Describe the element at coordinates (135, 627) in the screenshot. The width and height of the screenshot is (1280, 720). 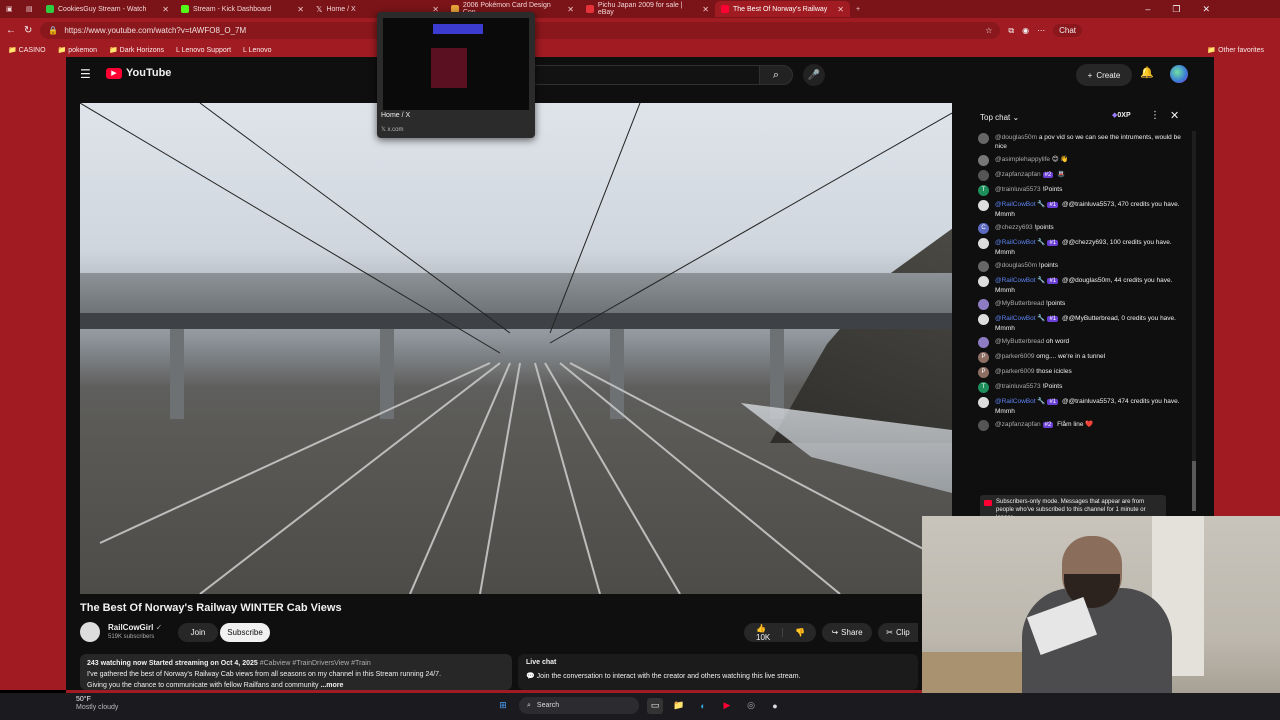
I see `channel-name: RailCowGirl ✓` at that location.